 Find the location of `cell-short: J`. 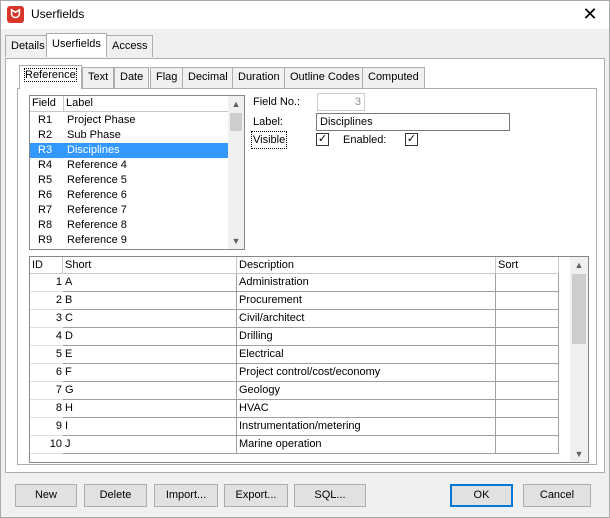

cell-short: J is located at coordinates (150, 445).